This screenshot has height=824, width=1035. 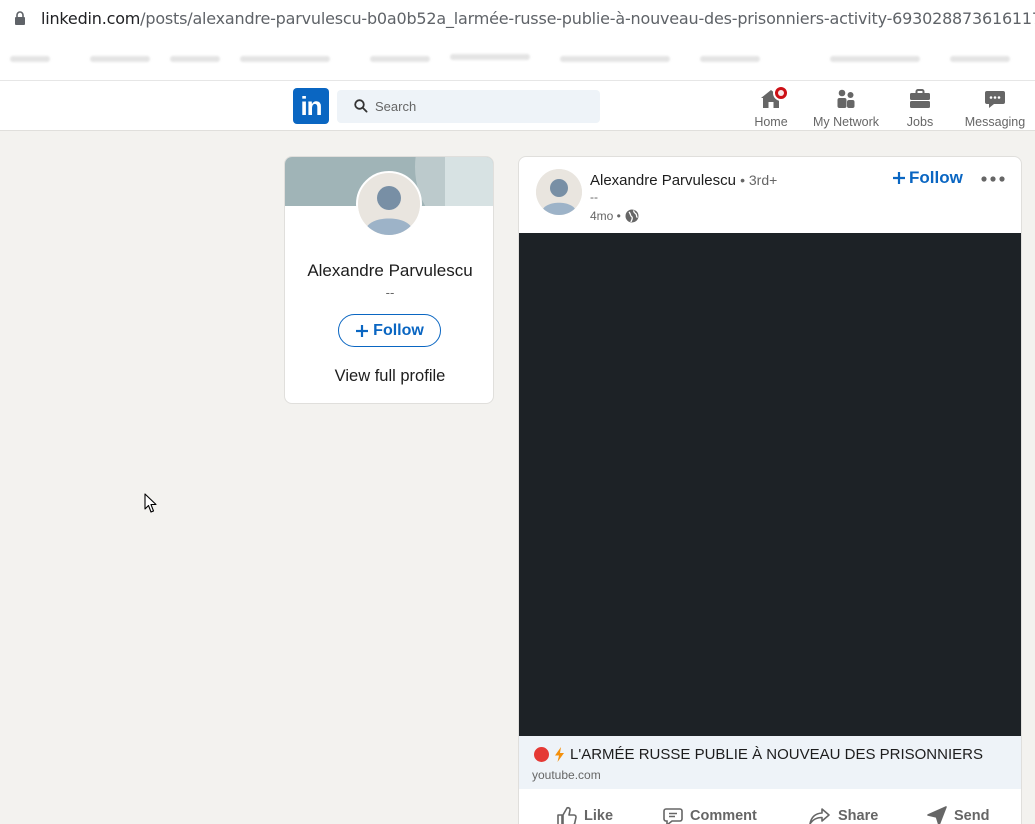 I want to click on mouse-cursor-icon, so click(x=150, y=503).